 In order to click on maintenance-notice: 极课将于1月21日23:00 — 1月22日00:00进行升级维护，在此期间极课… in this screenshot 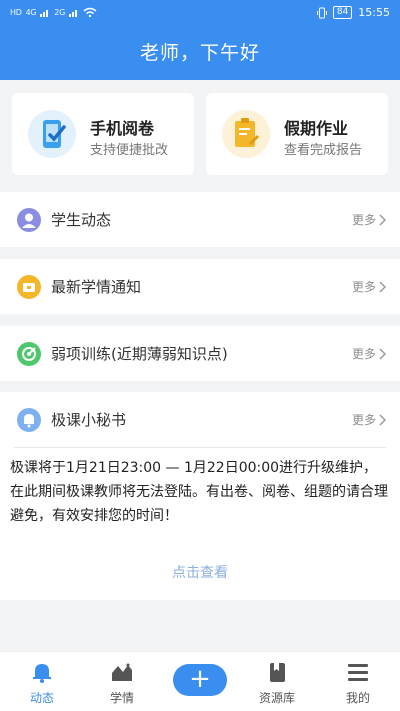, I will do `click(199, 492)`.